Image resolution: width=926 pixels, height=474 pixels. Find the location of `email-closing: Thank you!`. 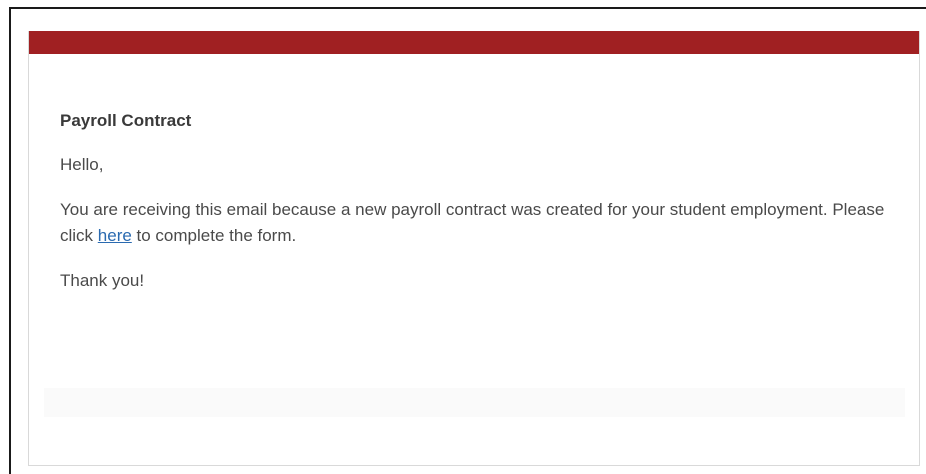

email-closing: Thank you! is located at coordinates (102, 280).